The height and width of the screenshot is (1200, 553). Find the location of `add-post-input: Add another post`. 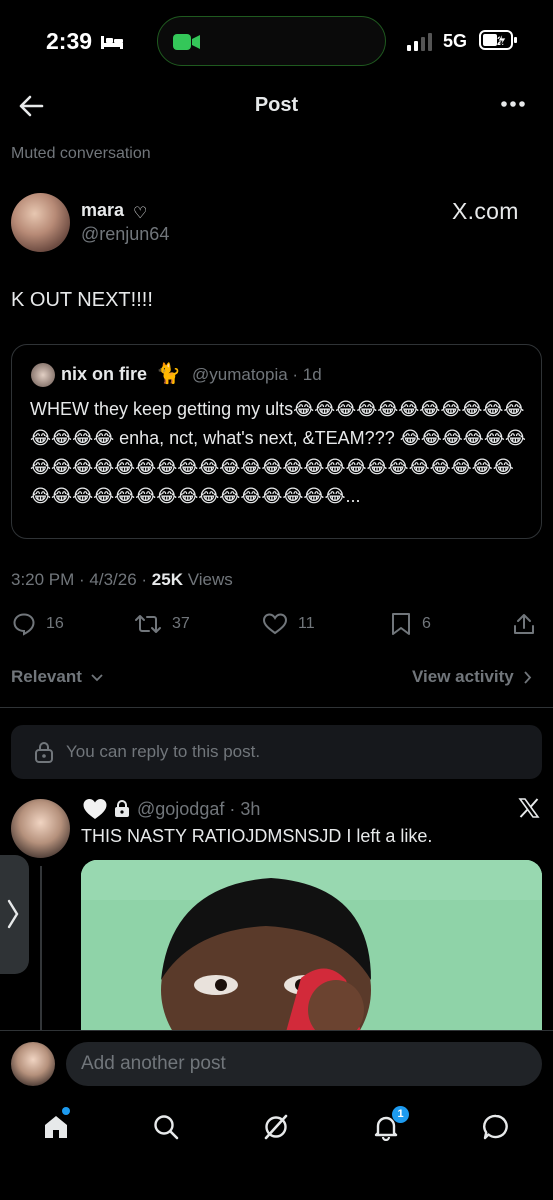

add-post-input: Add another post is located at coordinates (304, 1064).